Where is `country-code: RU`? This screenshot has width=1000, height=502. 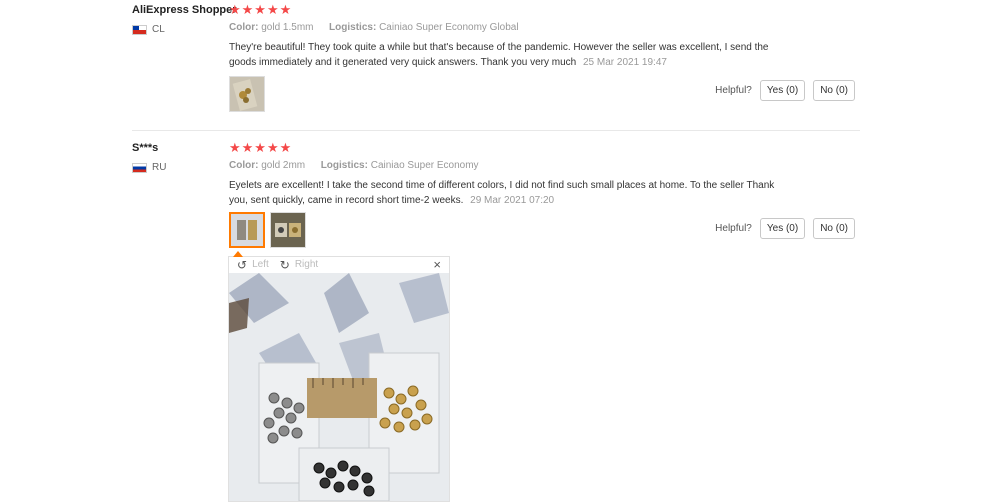
country-code: RU is located at coordinates (159, 167).